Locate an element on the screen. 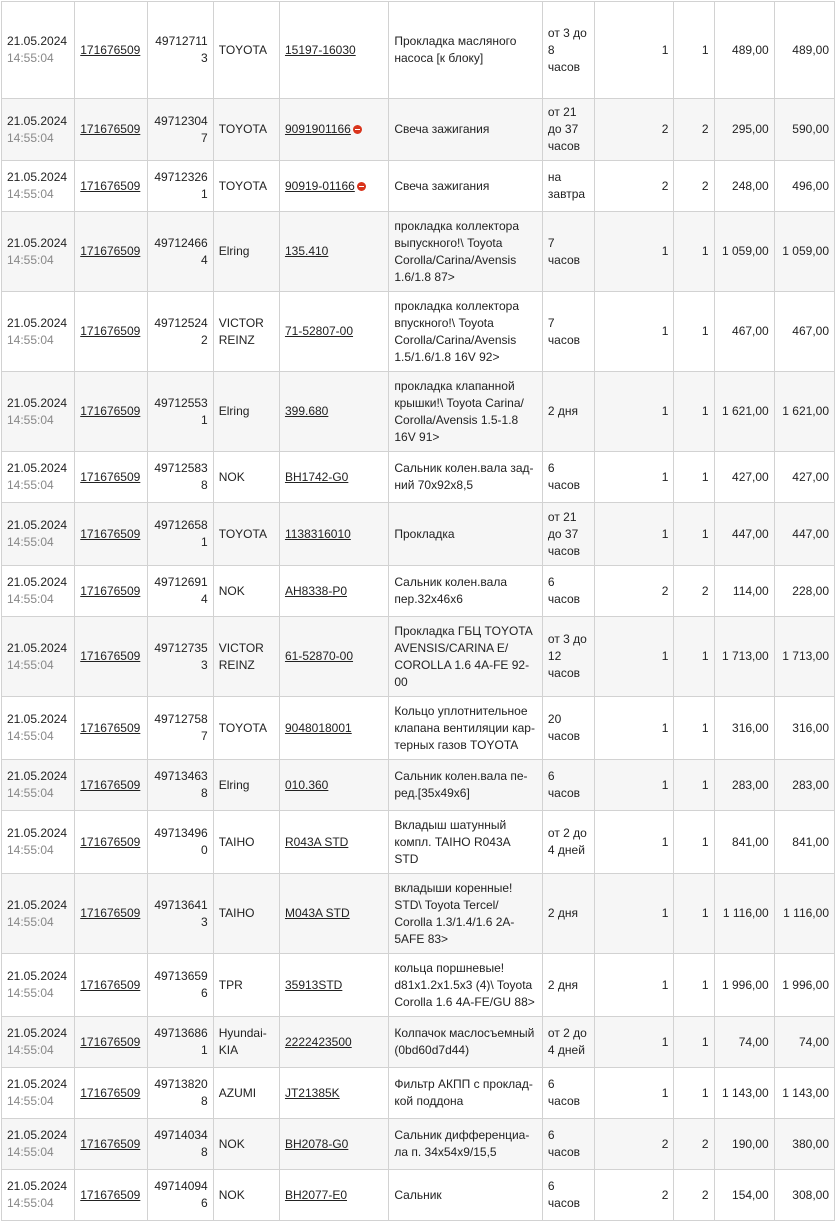  article-link: 90919-01166 is located at coordinates (320, 186).